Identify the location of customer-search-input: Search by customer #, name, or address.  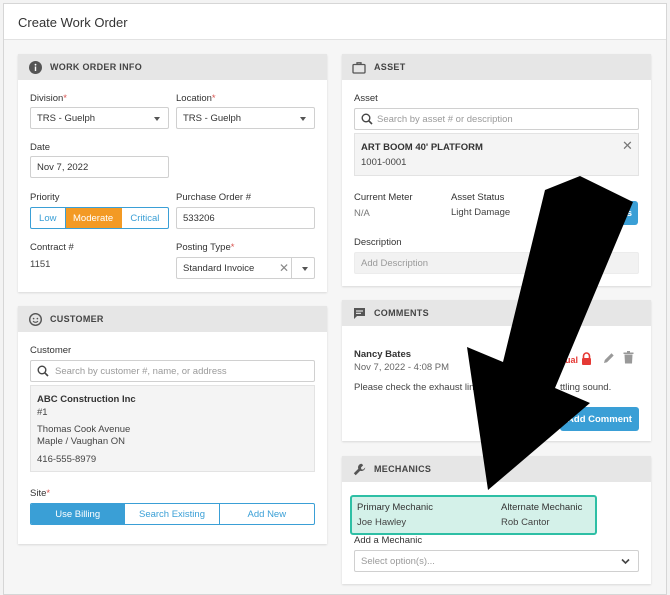
(172, 371).